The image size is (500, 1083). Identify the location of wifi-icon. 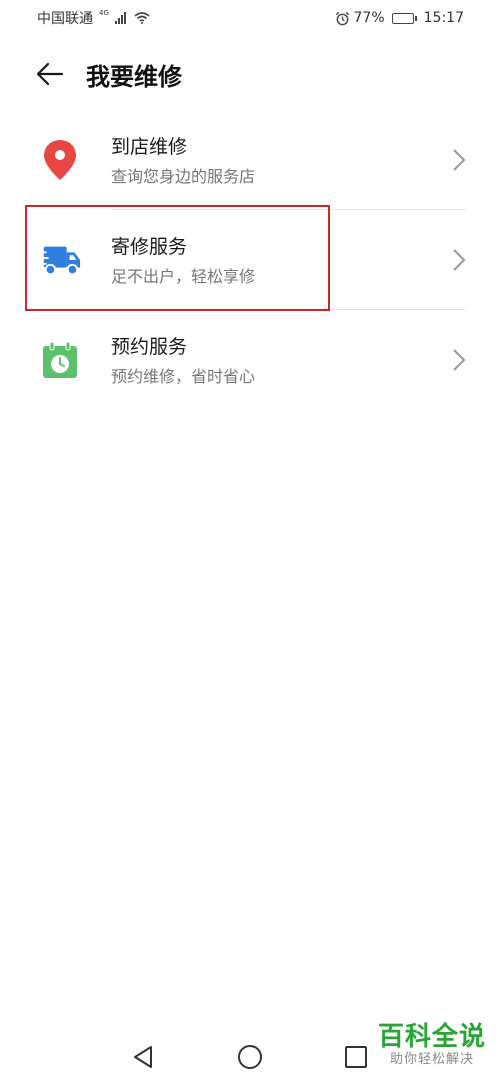
(142, 18).